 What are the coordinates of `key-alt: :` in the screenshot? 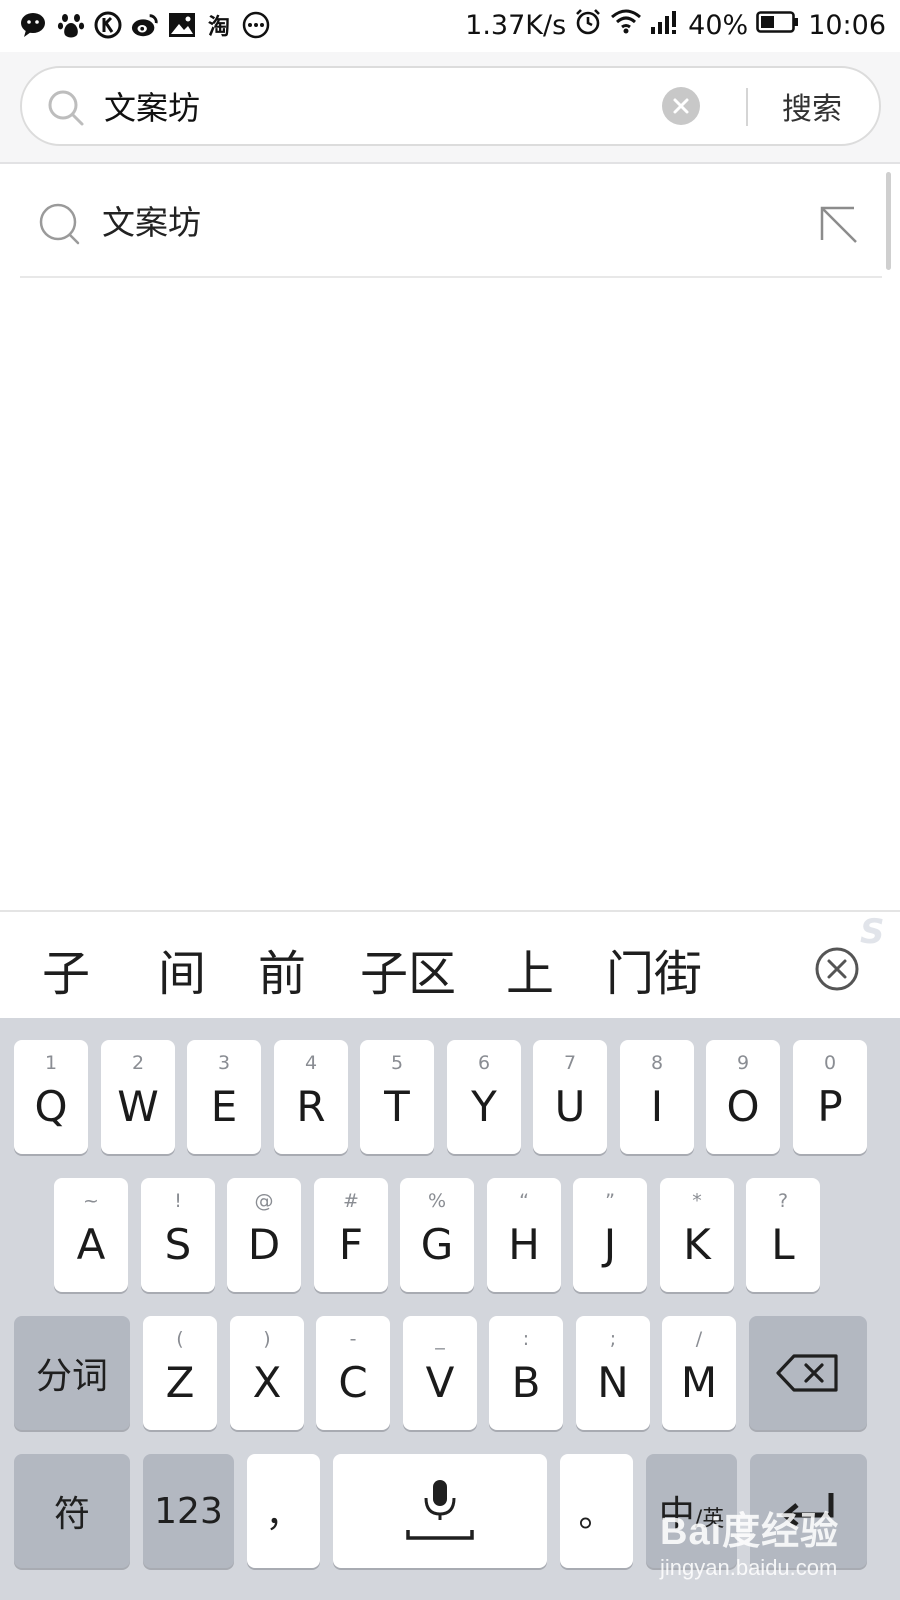 It's located at (526, 1339).